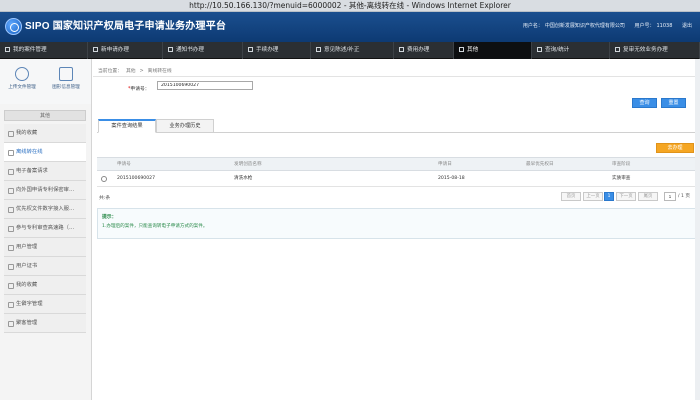 Image resolution: width=700 pixels, height=400 pixels. I want to click on breadcrumb-prefix: 当前位置：, so click(110, 71).